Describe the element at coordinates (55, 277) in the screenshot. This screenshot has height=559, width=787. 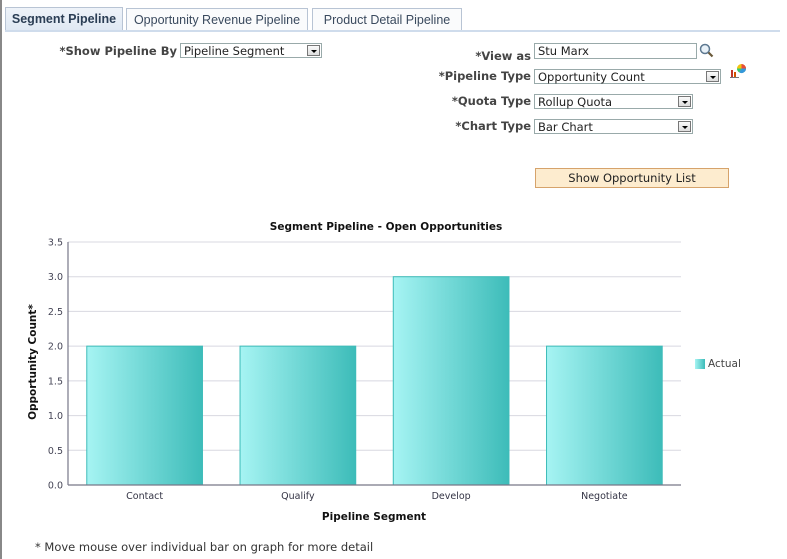
I see `y-tick-label: 3.0` at that location.